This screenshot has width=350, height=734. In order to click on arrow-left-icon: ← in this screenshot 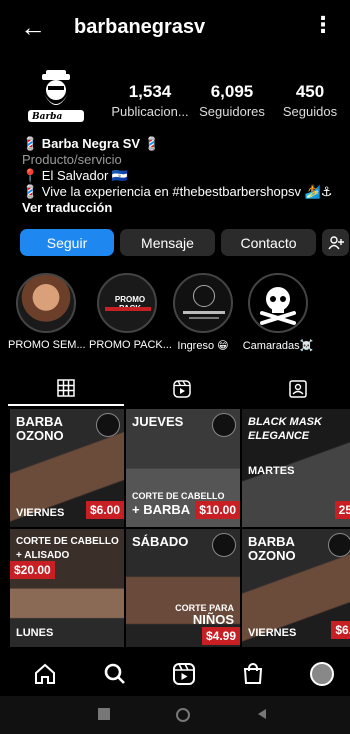, I will do `click(33, 27)`.